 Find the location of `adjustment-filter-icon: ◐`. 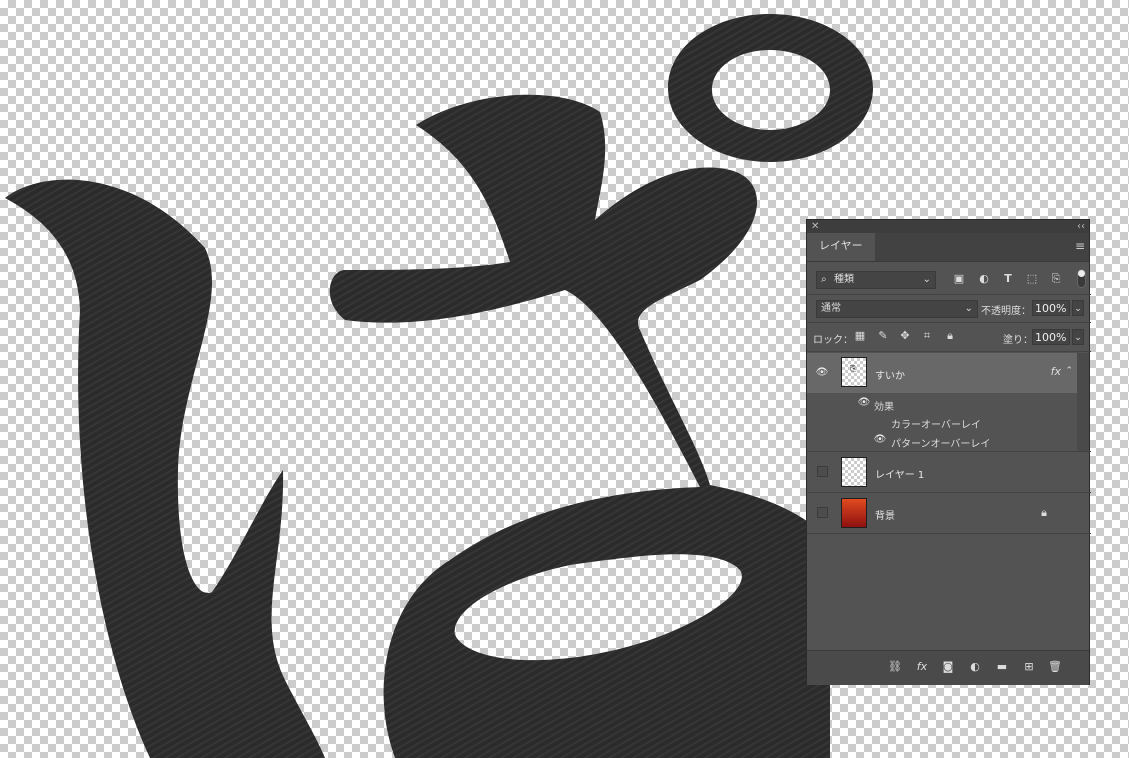

adjustment-filter-icon: ◐ is located at coordinates (984, 279).